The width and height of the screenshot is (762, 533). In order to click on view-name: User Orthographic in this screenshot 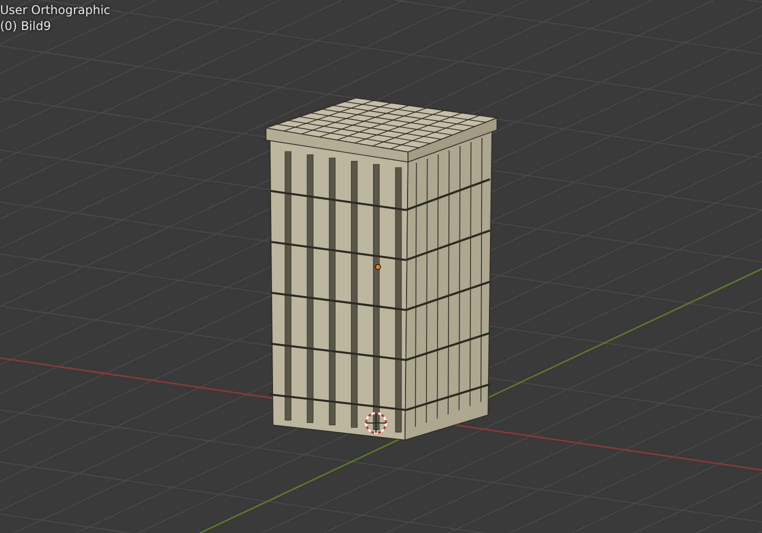, I will do `click(55, 10)`.